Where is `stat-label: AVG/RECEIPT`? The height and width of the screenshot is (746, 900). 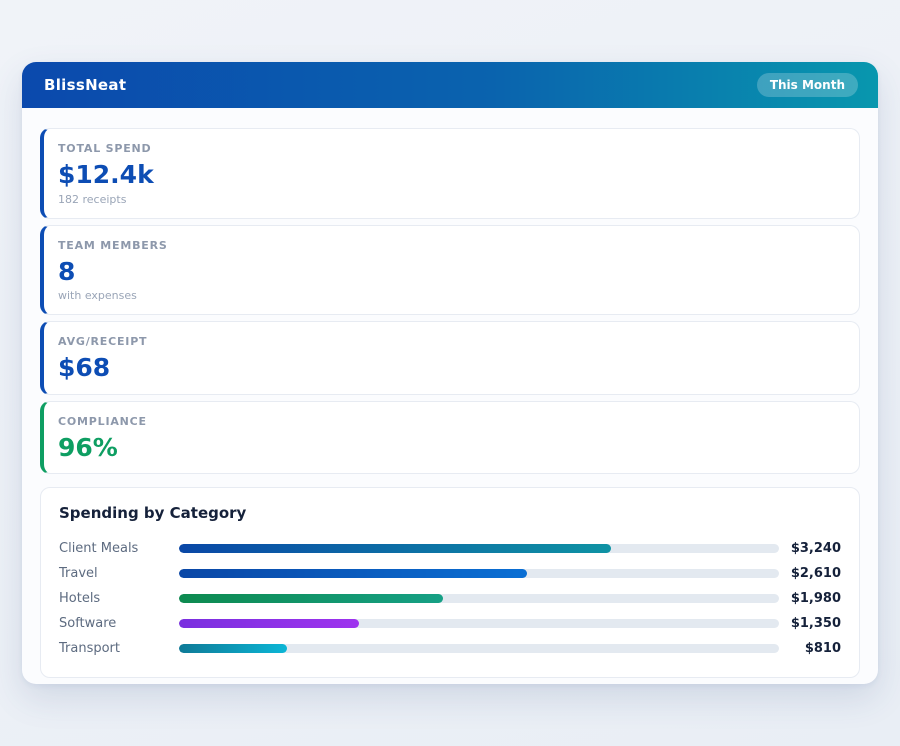 stat-label: AVG/RECEIPT is located at coordinates (103, 341).